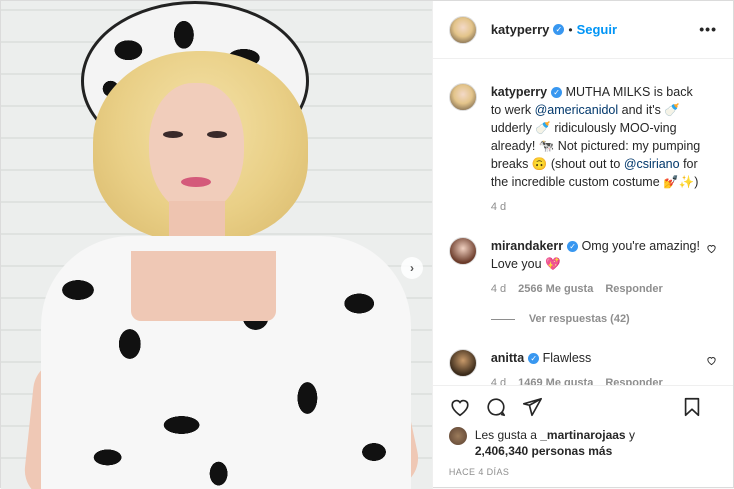 This screenshot has width=734, height=489. Describe the element at coordinates (519, 92) in the screenshot. I see `caption-username: katyperry` at that location.